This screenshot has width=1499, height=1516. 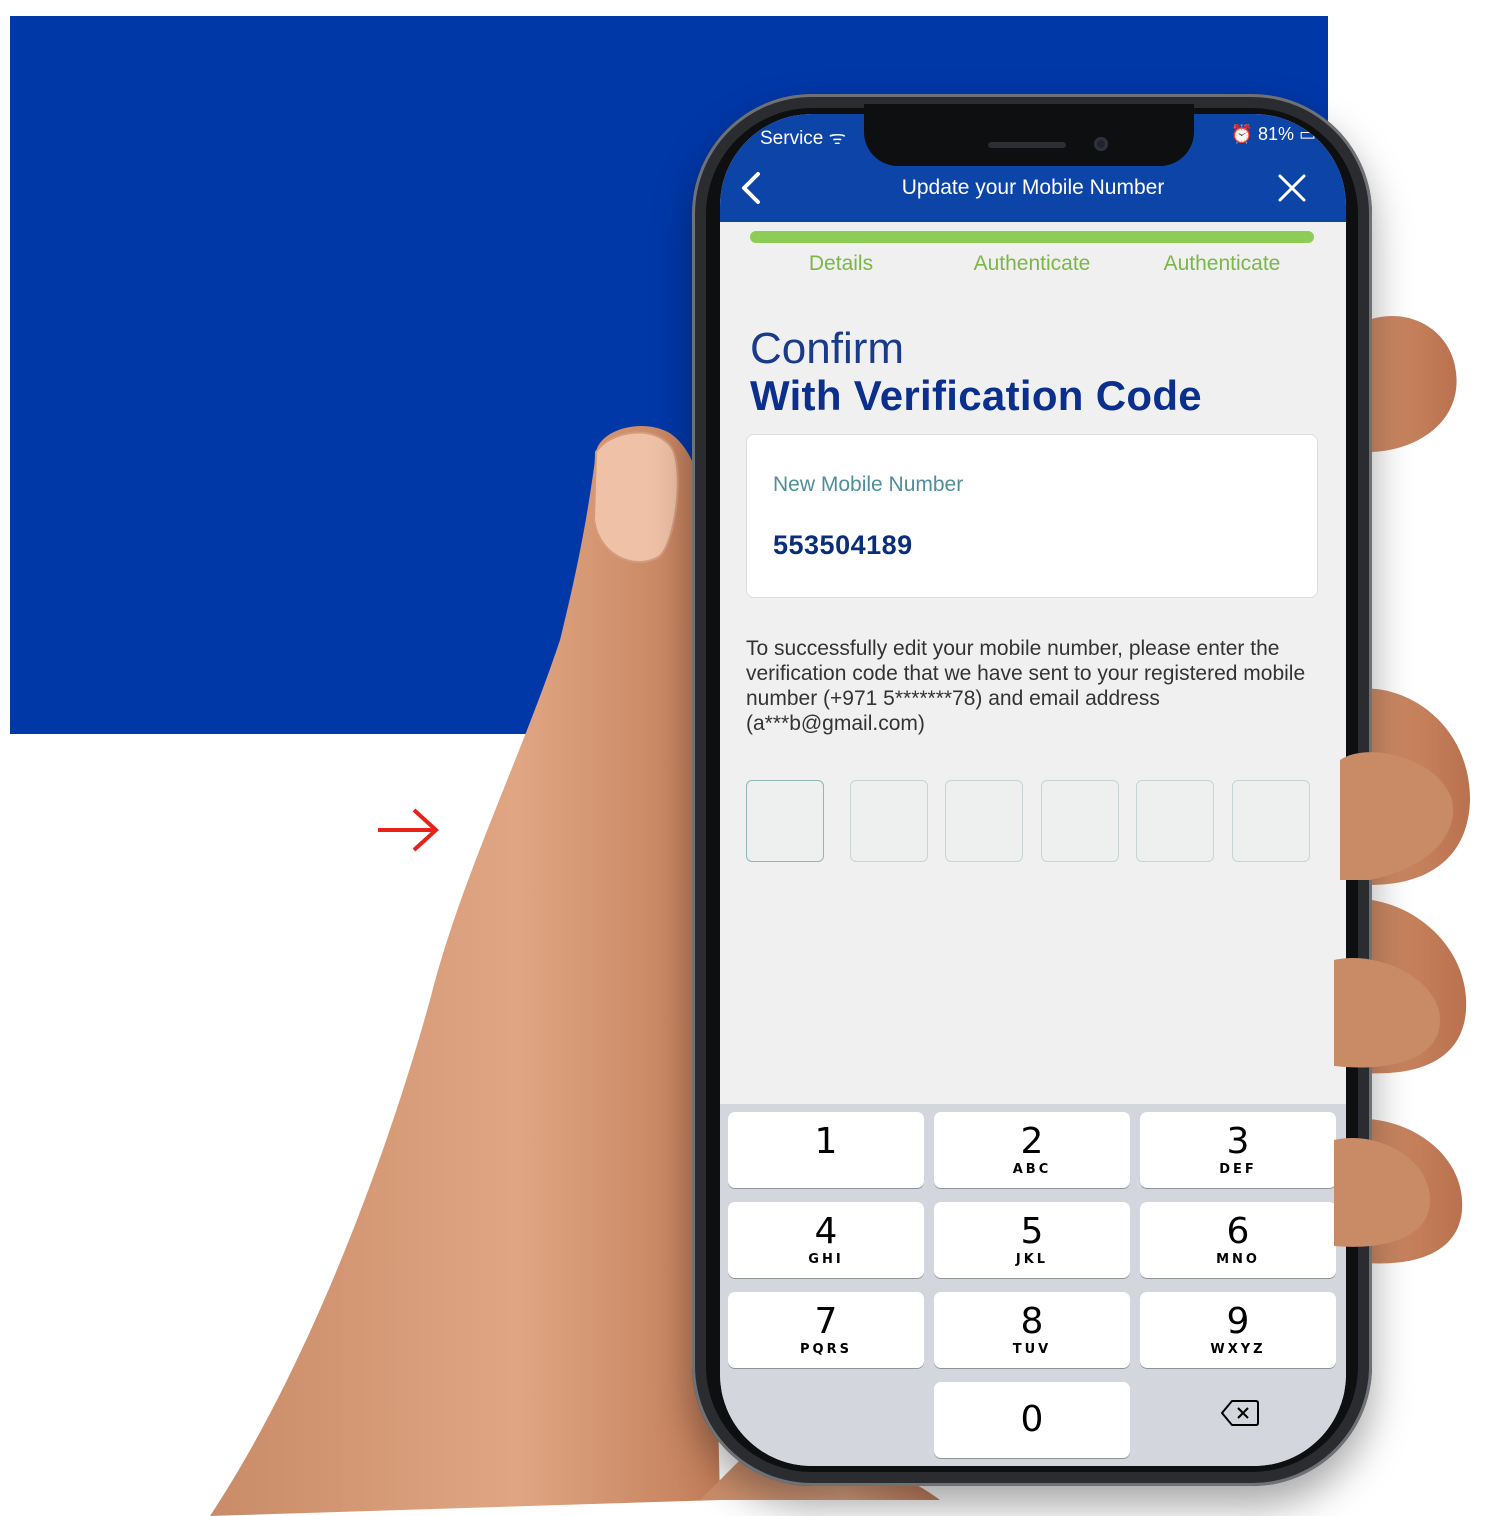 I want to click on key-2: 2 ABC, so click(x=1032, y=1150).